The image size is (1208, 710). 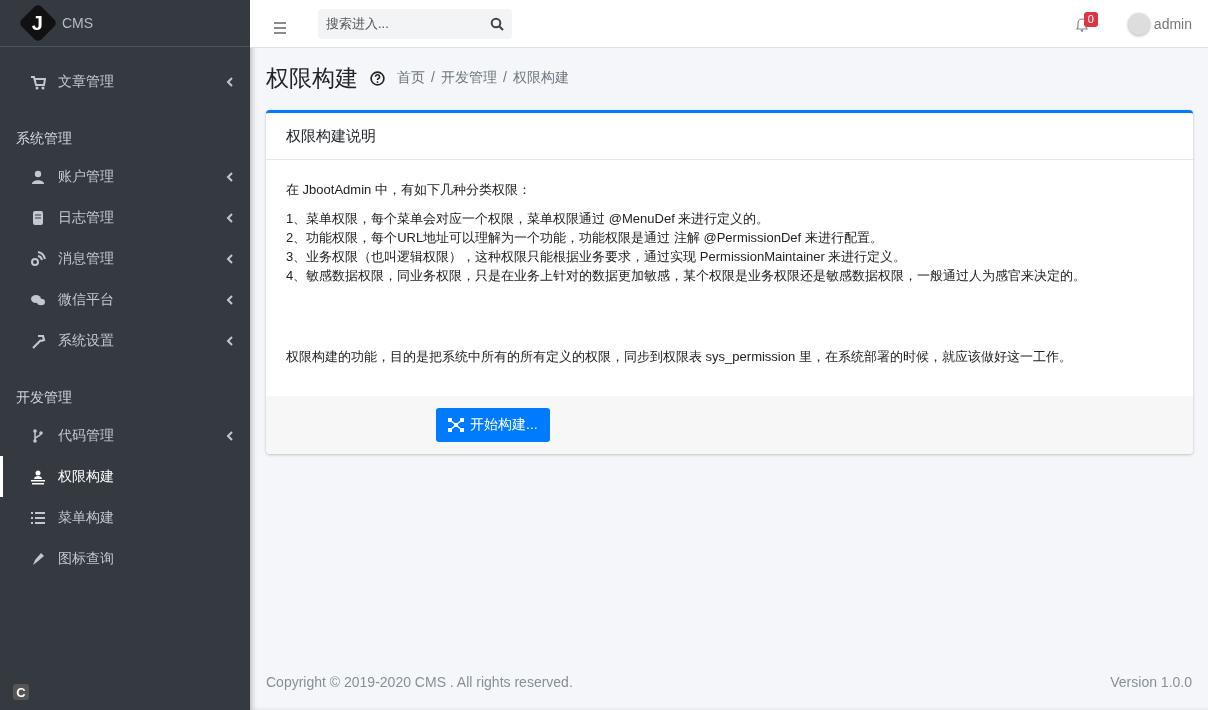 What do you see at coordinates (125, 476) in the screenshot?
I see `sidebar-item: 权限构建` at bounding box center [125, 476].